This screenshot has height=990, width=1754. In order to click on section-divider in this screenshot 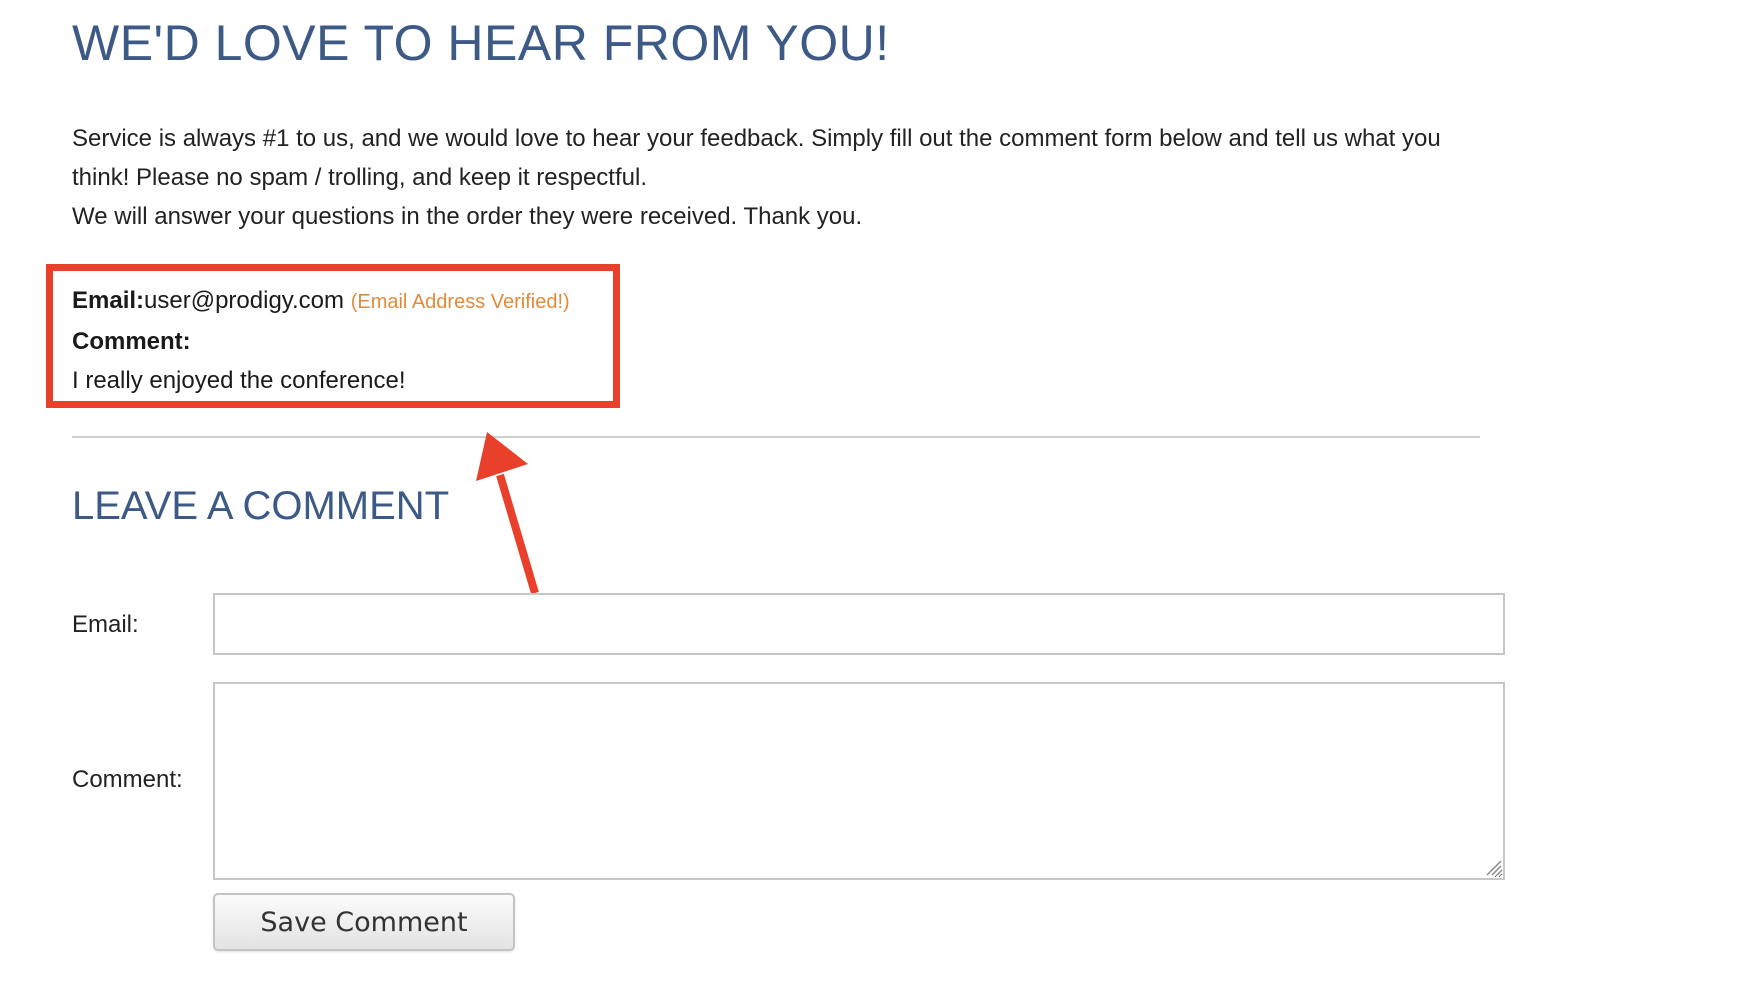, I will do `click(776, 437)`.